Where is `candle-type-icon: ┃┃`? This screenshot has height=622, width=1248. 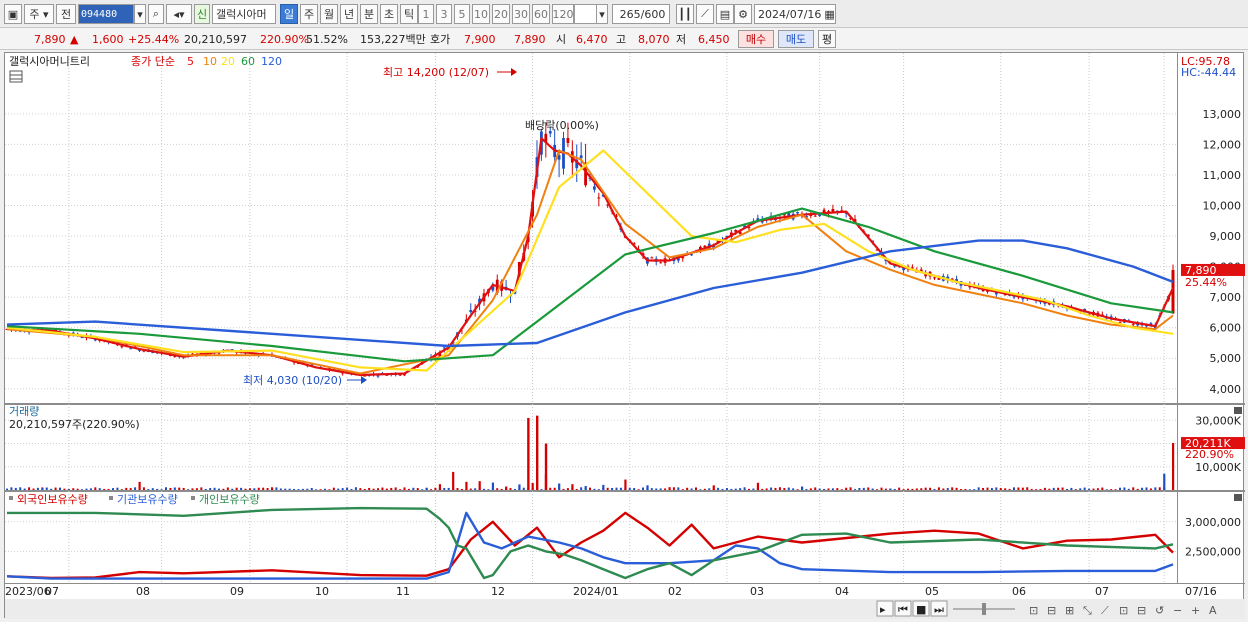 candle-type-icon: ┃┃ is located at coordinates (685, 14).